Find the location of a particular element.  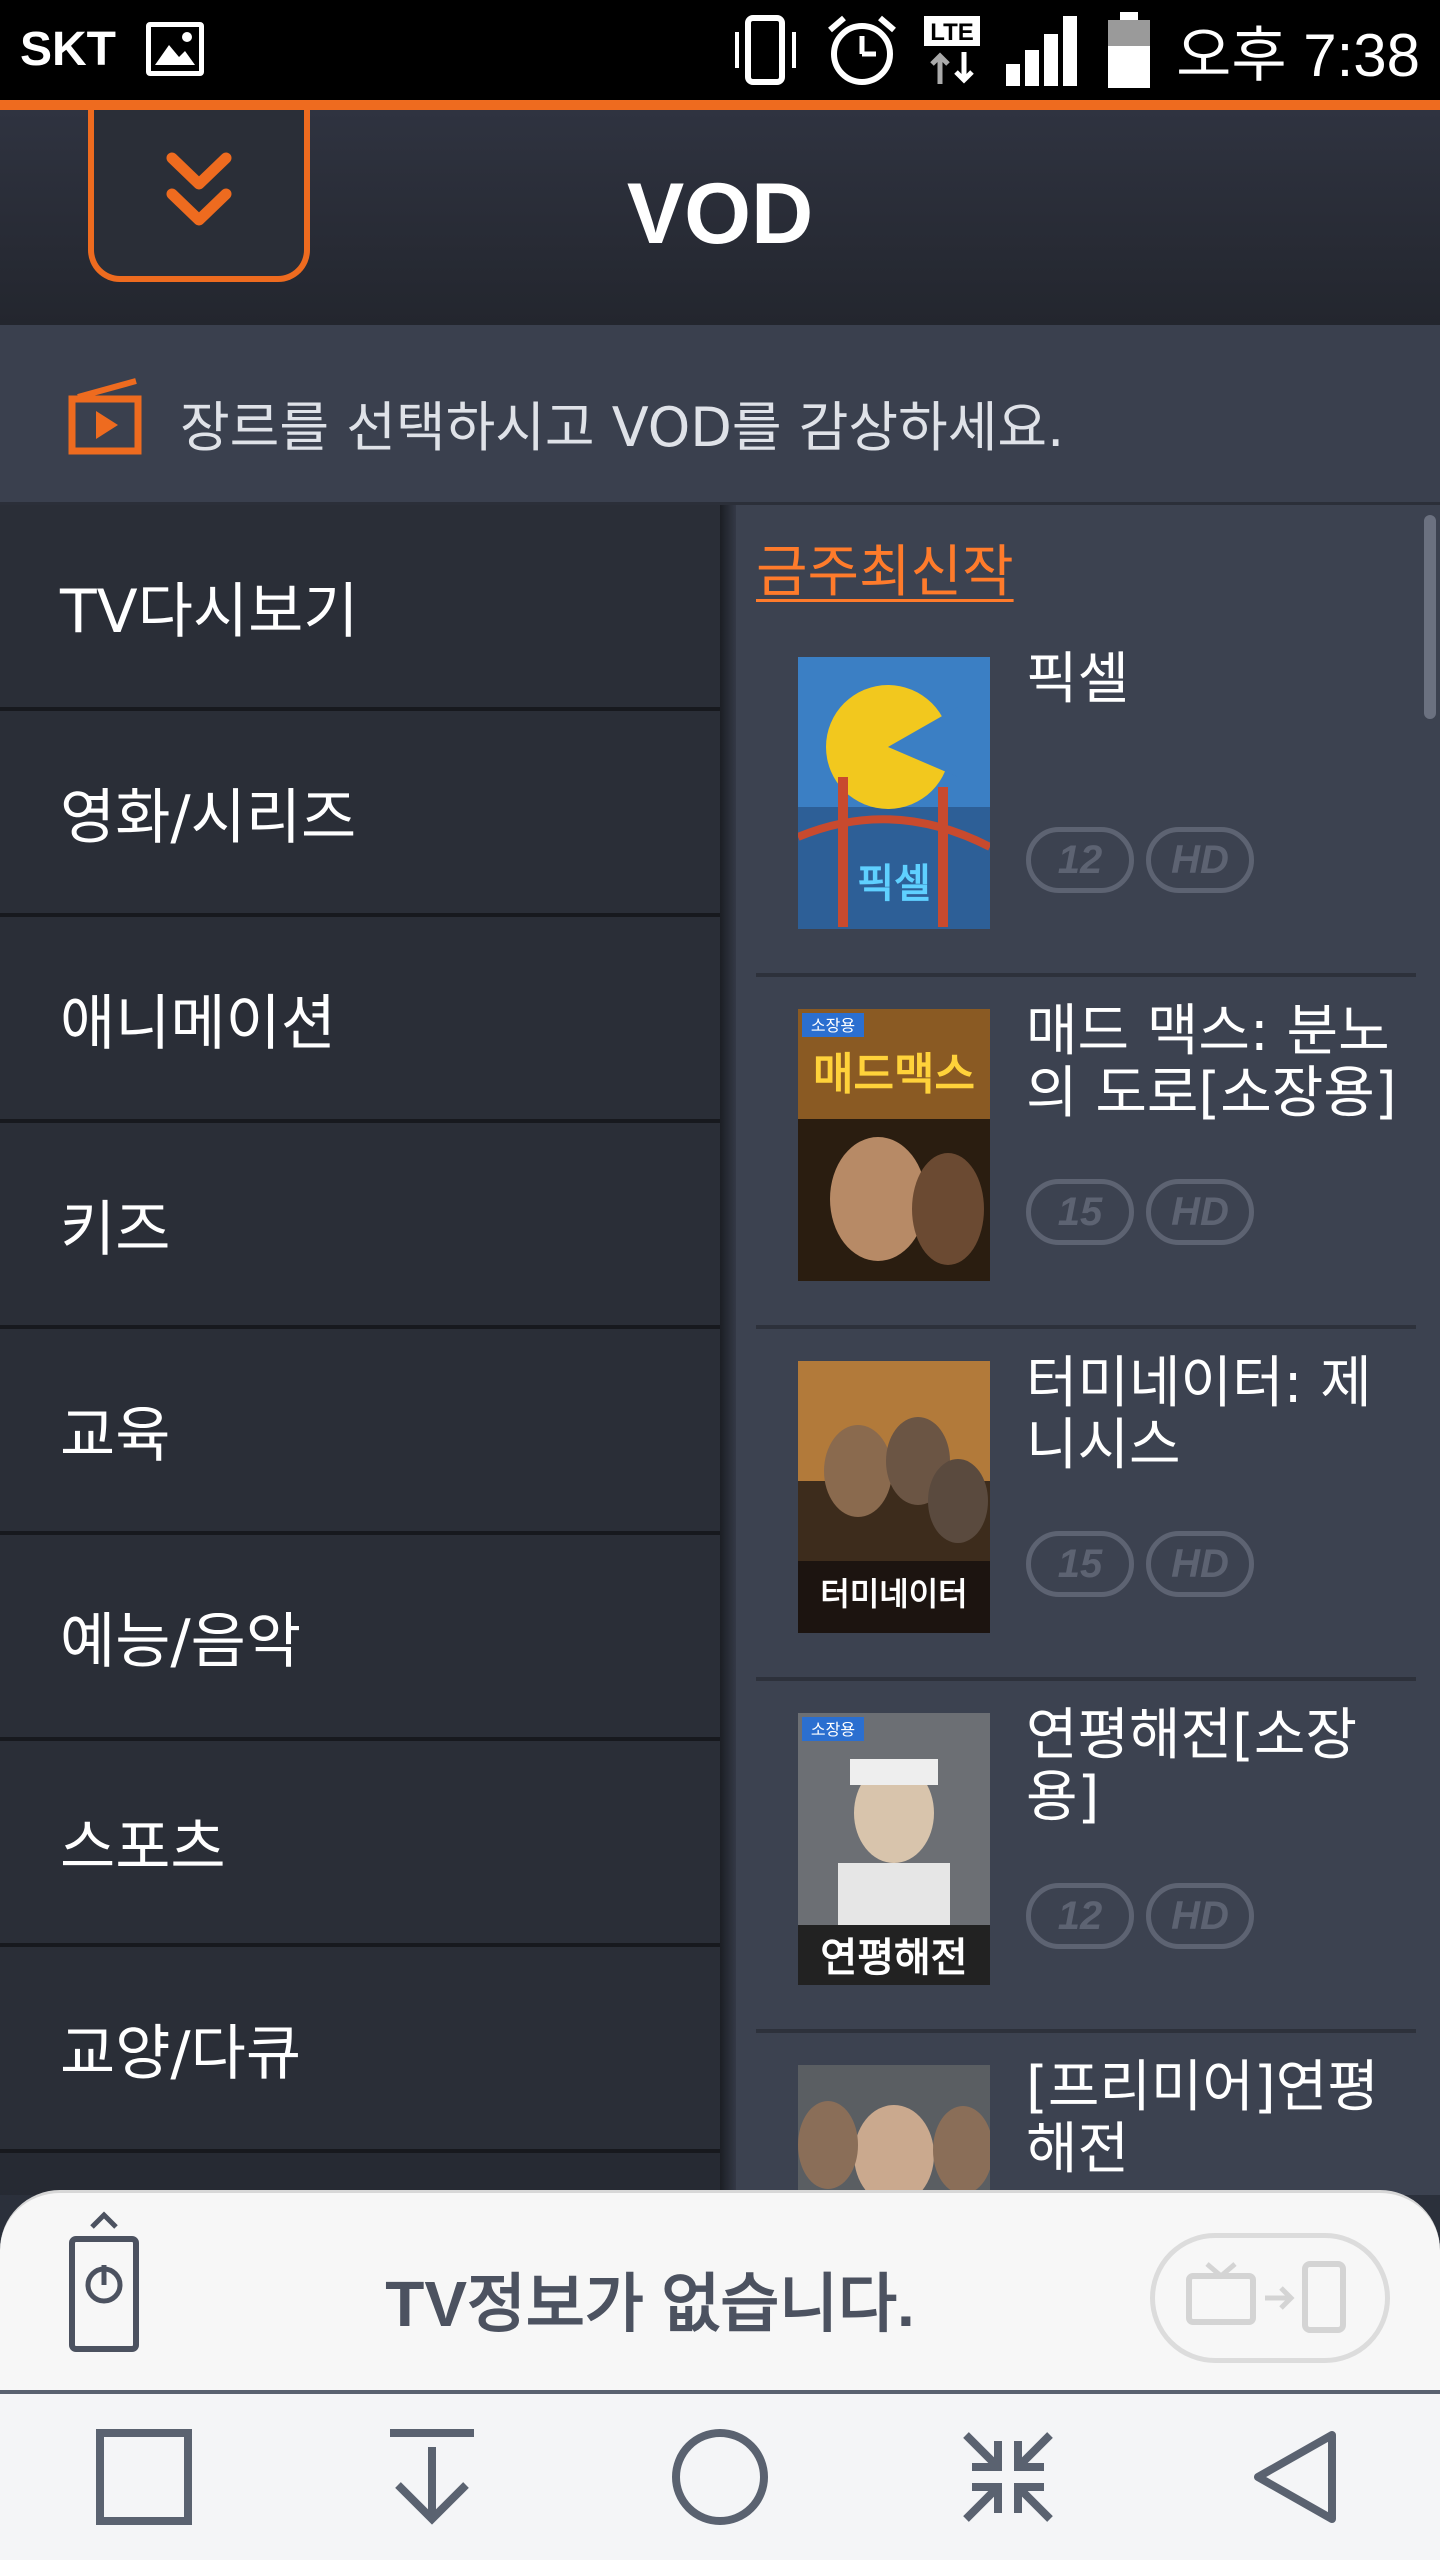

genre-item-sports: 스포츠 is located at coordinates (360, 1844).